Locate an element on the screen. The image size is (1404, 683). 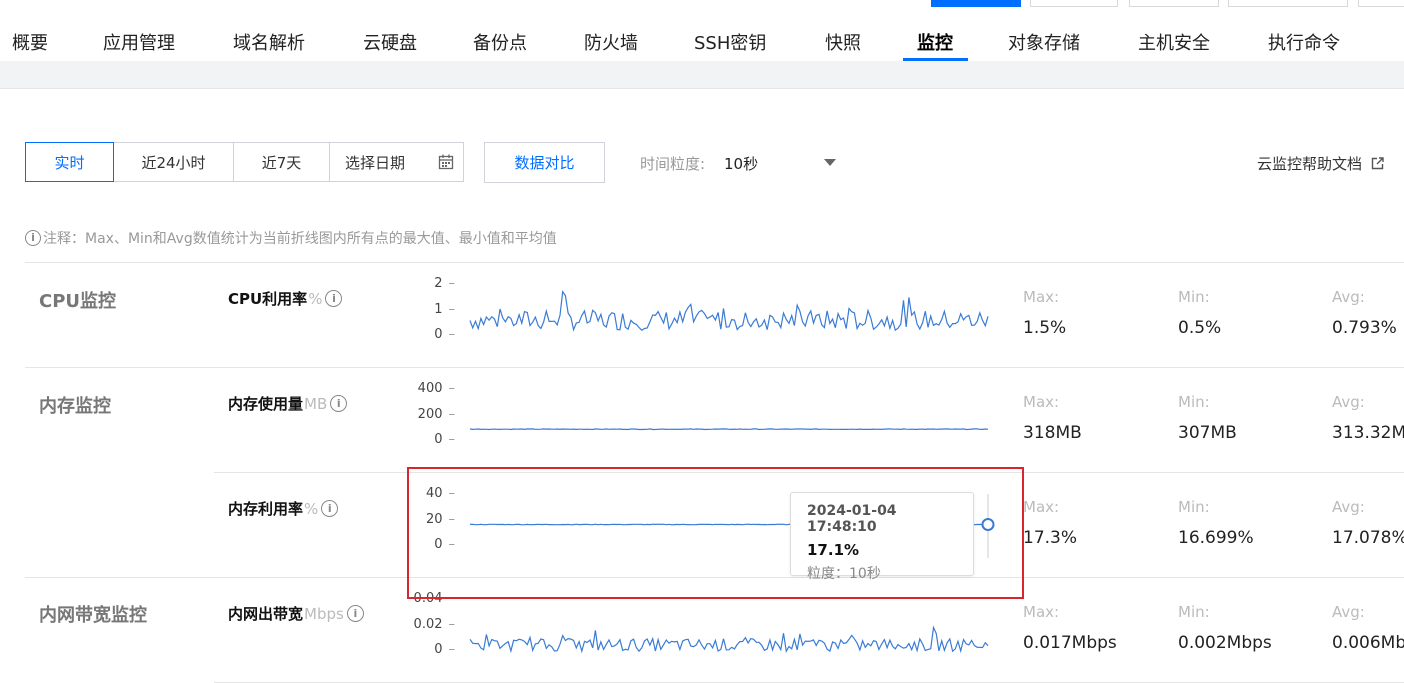
stat-value-min: 16.699% is located at coordinates (1216, 538).